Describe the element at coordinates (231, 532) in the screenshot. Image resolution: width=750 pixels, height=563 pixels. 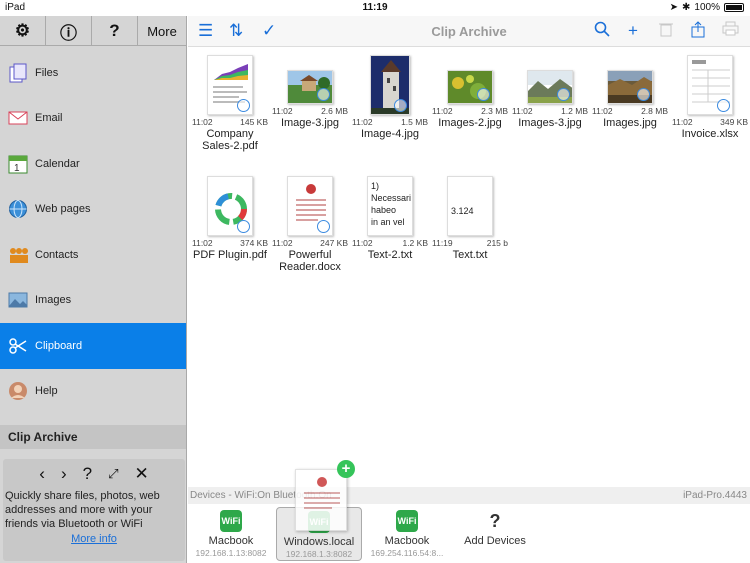
I see `device-item: WiFi Macbook 192.168.1.13:8082` at that location.